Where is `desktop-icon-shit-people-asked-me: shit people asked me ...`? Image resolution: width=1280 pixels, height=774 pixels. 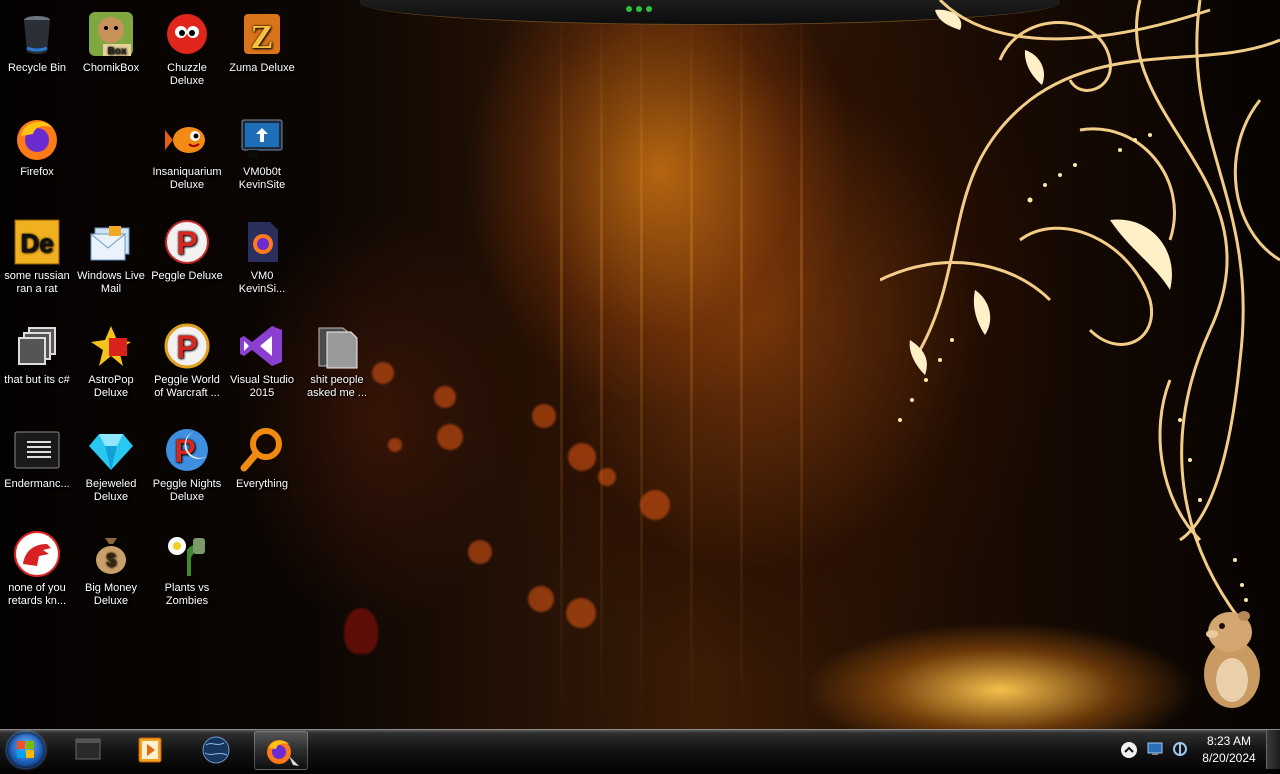 desktop-icon-shit-people-asked-me: shit people asked me ... is located at coordinates (337, 358).